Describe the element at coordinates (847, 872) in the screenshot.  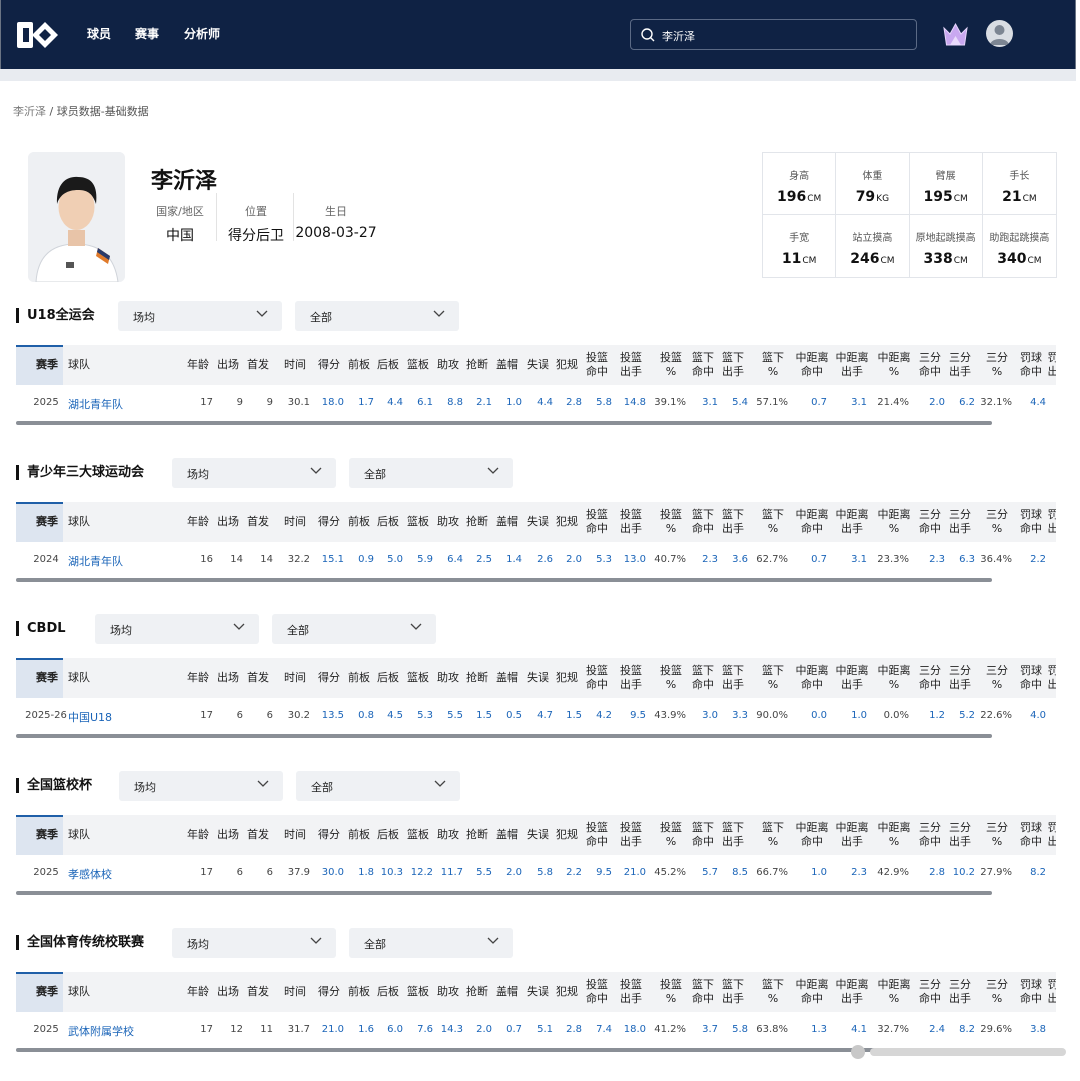
I see `stat-cell: 2.3` at that location.